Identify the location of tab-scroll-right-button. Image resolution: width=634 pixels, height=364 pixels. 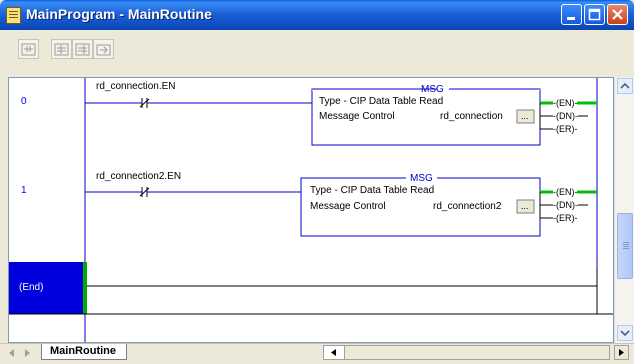
(27, 352).